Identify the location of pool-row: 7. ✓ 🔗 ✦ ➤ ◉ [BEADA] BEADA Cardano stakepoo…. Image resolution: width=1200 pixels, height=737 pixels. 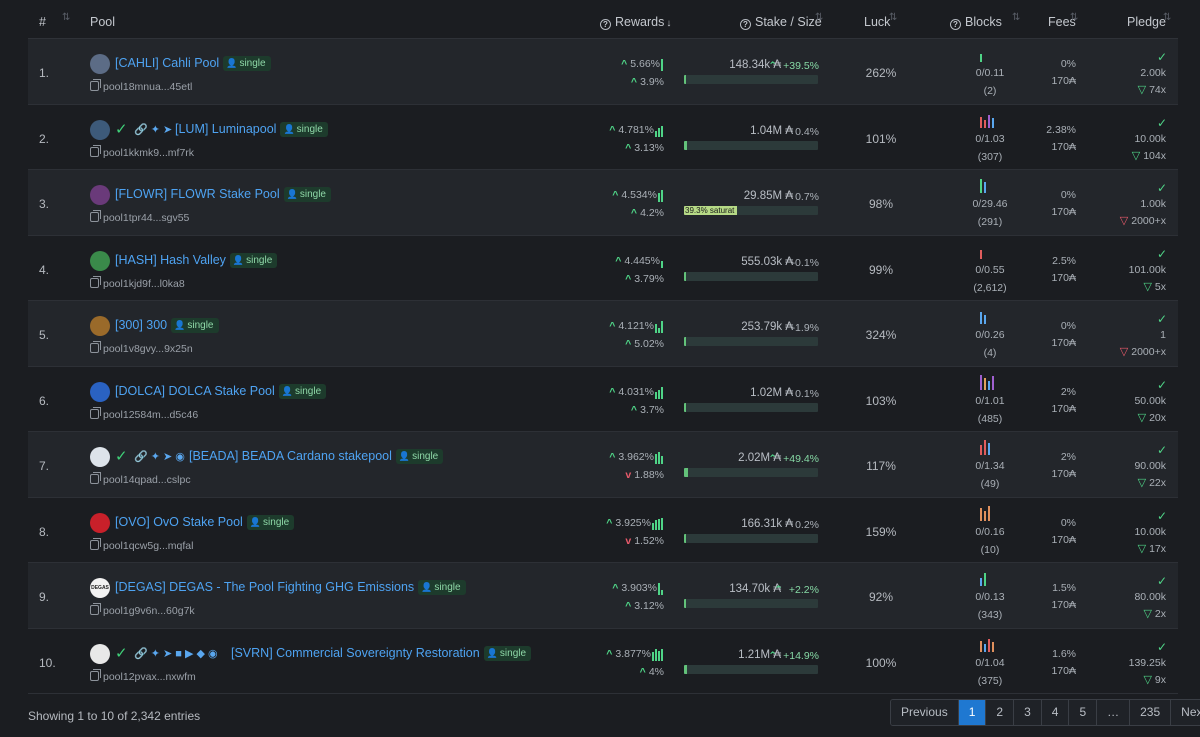
(603, 465).